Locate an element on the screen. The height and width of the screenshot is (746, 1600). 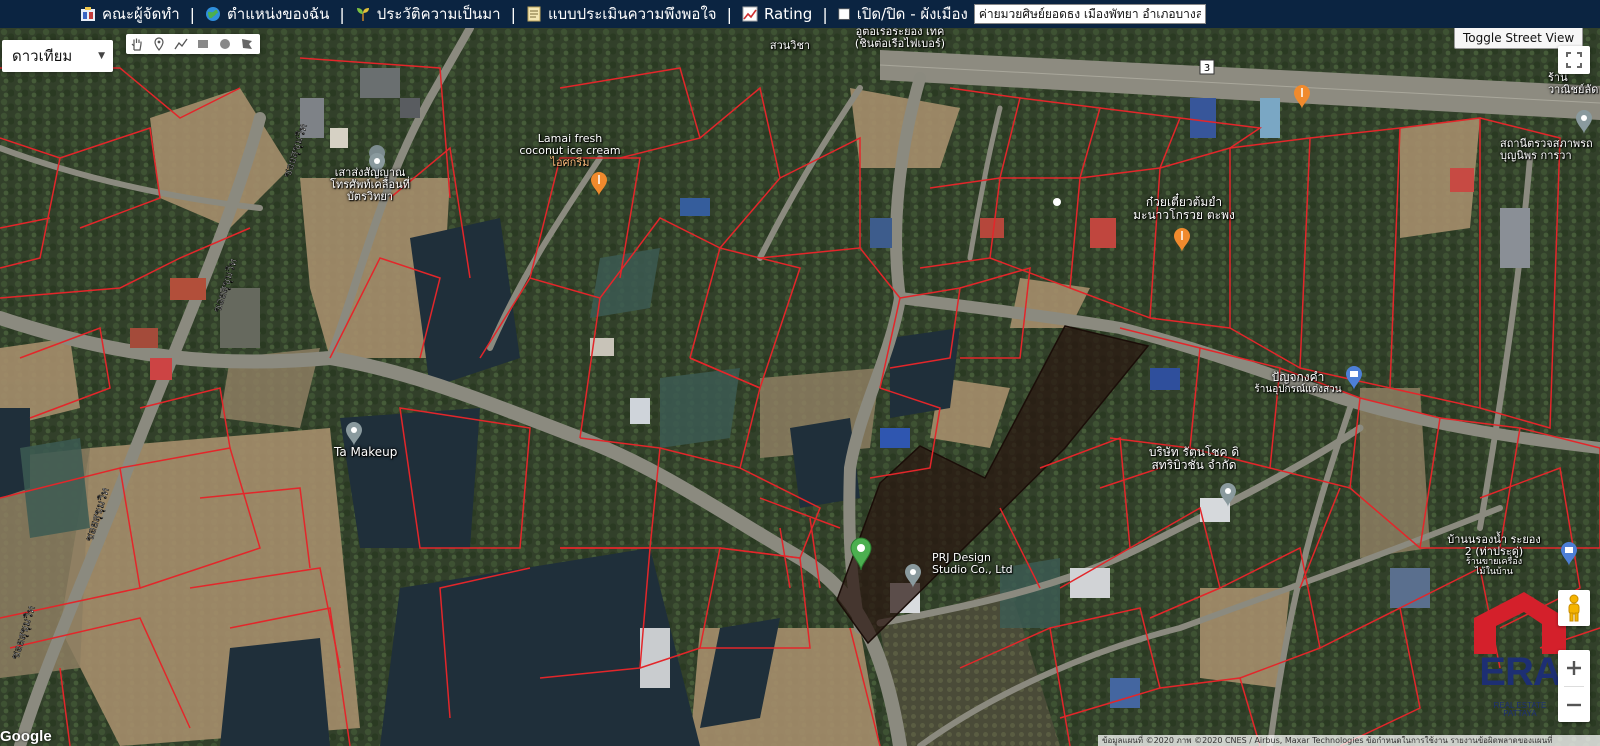
map-type-dropdown: ดาวเทียม ▼ is located at coordinates (57, 56).